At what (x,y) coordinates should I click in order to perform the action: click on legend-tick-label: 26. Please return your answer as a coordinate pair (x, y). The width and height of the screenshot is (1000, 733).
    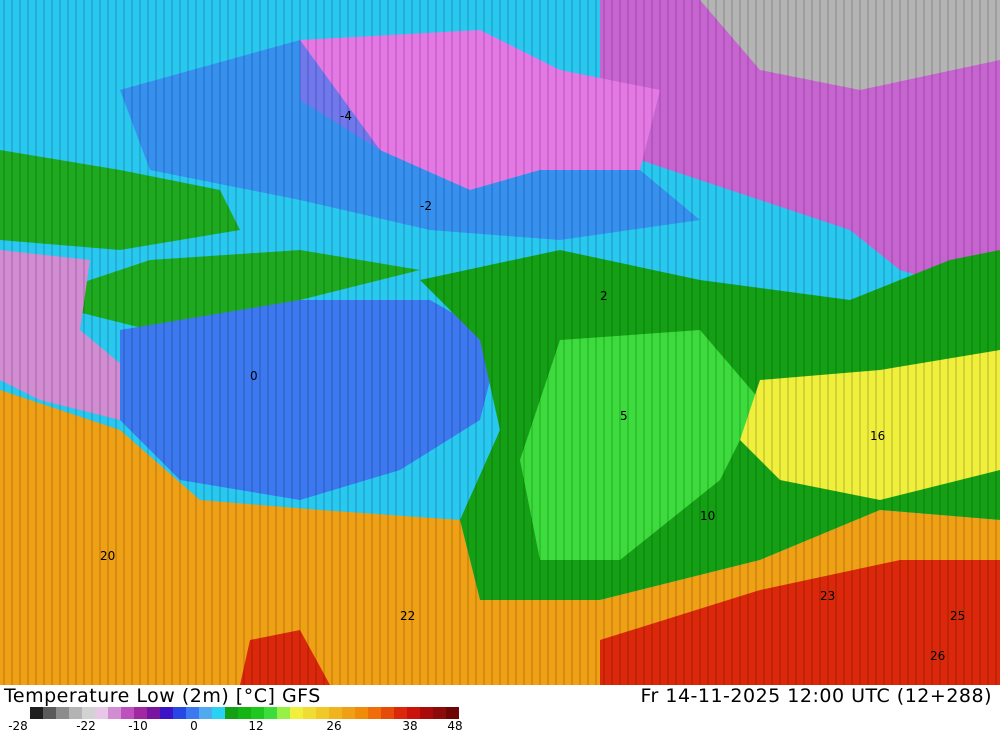
    Looking at the image, I should click on (334, 726).